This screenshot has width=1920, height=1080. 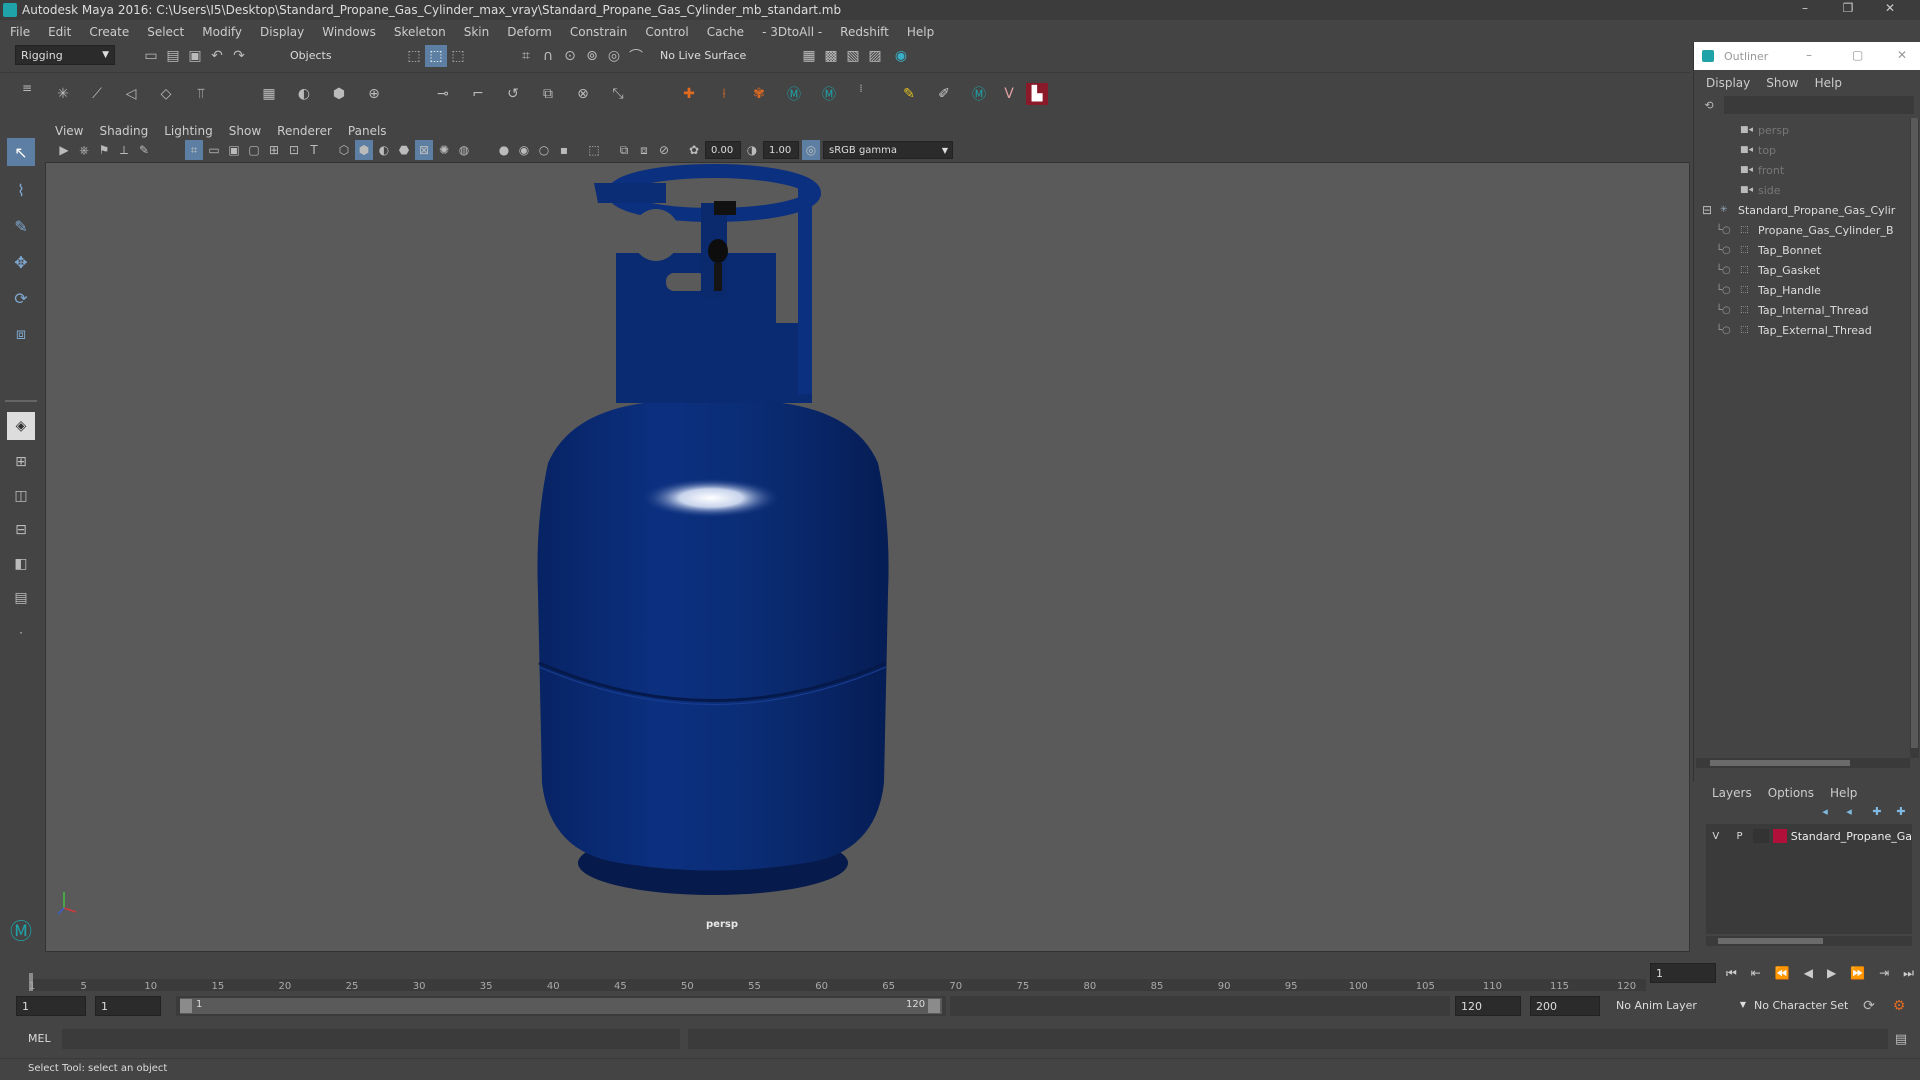 I want to click on select-hierarchy-icon: ⬚, so click(x=414, y=56).